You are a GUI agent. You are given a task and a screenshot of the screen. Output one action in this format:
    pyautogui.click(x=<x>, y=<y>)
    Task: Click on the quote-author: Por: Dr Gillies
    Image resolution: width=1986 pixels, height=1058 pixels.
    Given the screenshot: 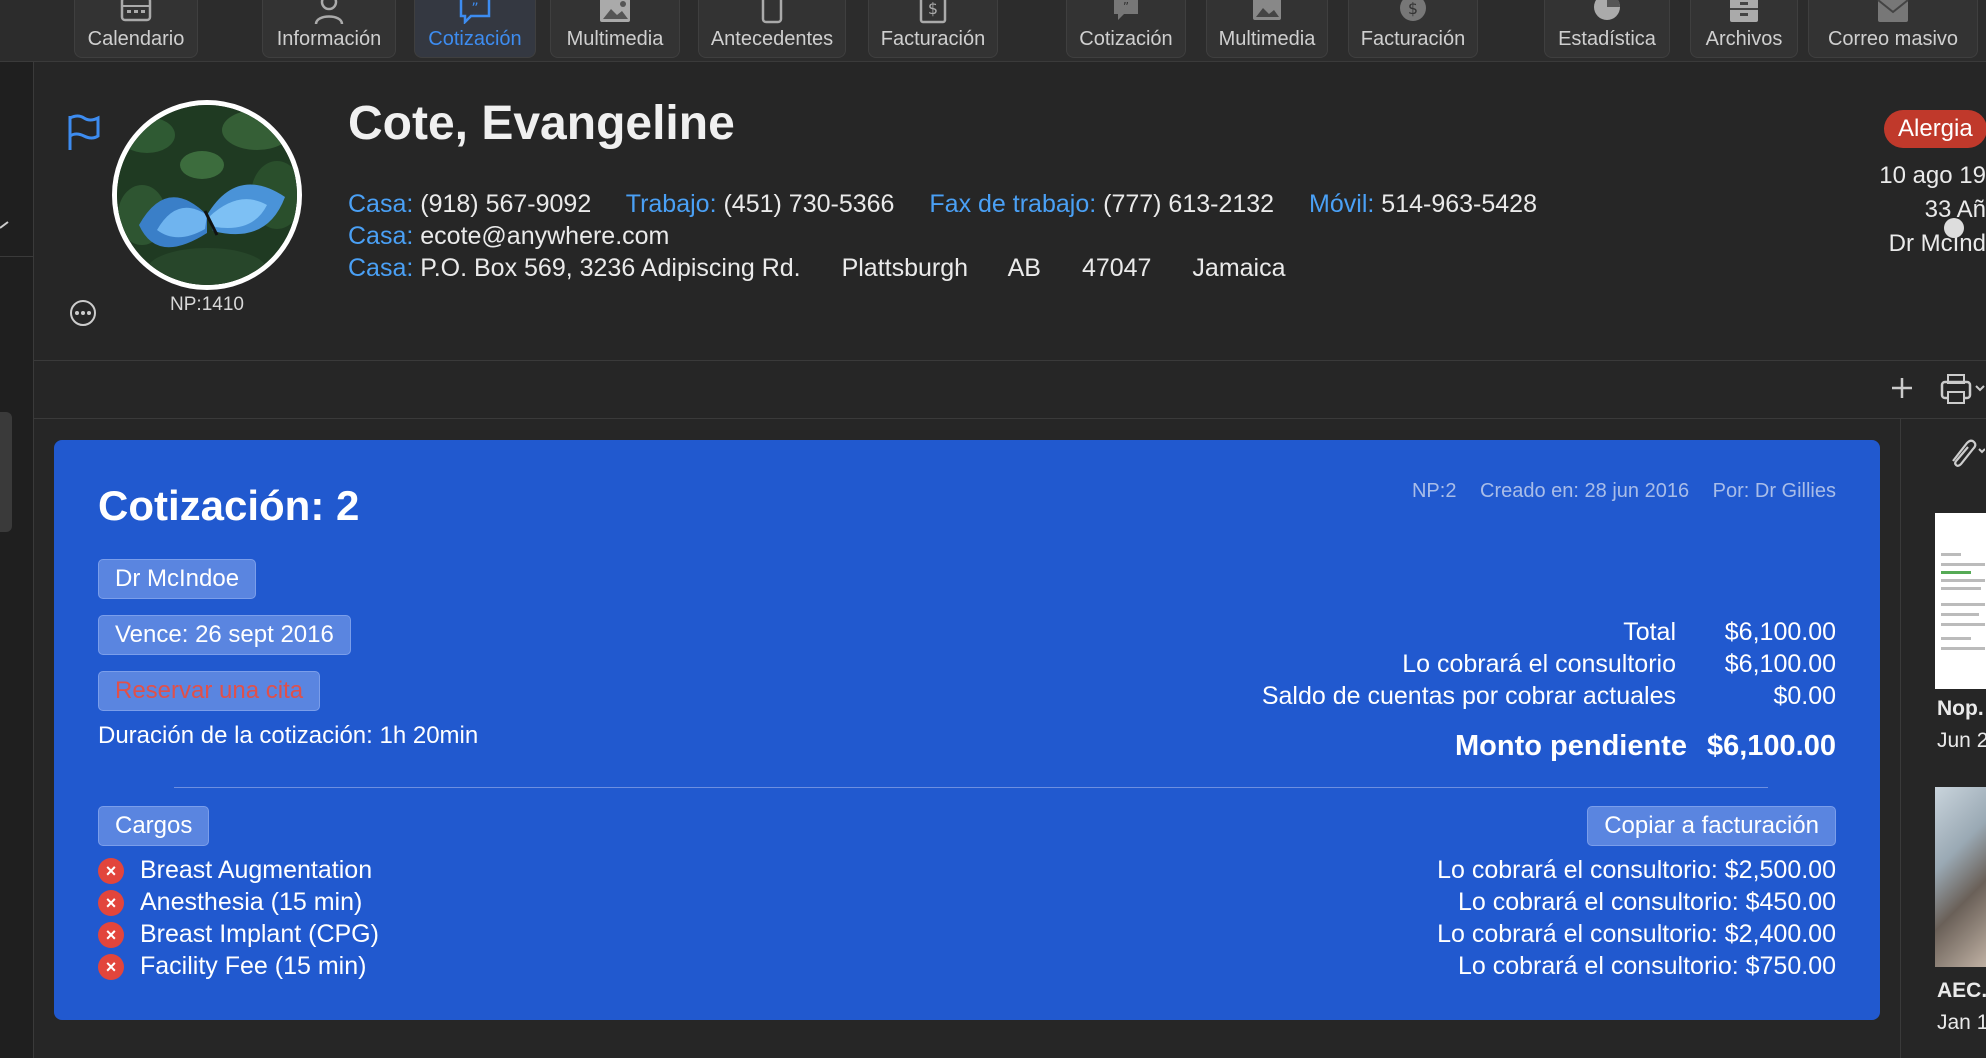 What is the action you would take?
    pyautogui.click(x=1774, y=491)
    